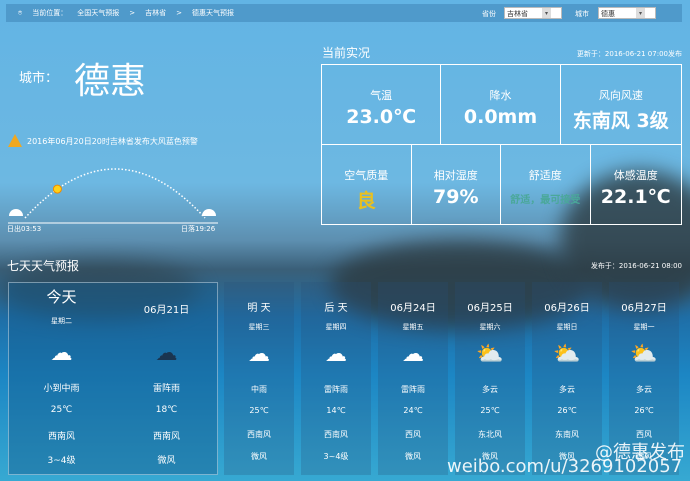 The image size is (690, 481). What do you see at coordinates (98, 13) in the screenshot?
I see `breadcrumb-national: 全国天气预报` at bounding box center [98, 13].